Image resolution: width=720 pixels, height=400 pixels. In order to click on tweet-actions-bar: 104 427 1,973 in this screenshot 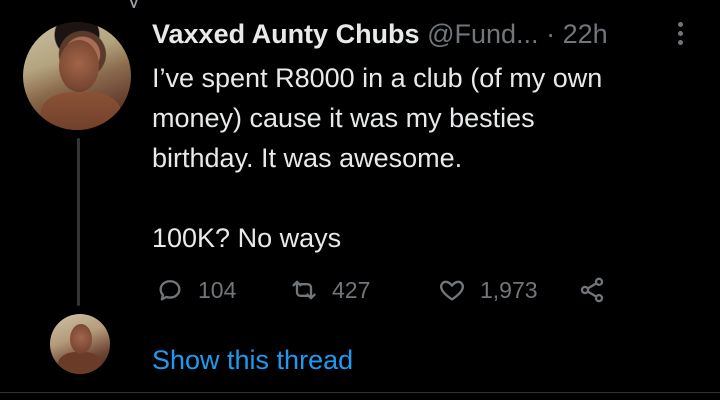, I will do `click(412, 290)`.